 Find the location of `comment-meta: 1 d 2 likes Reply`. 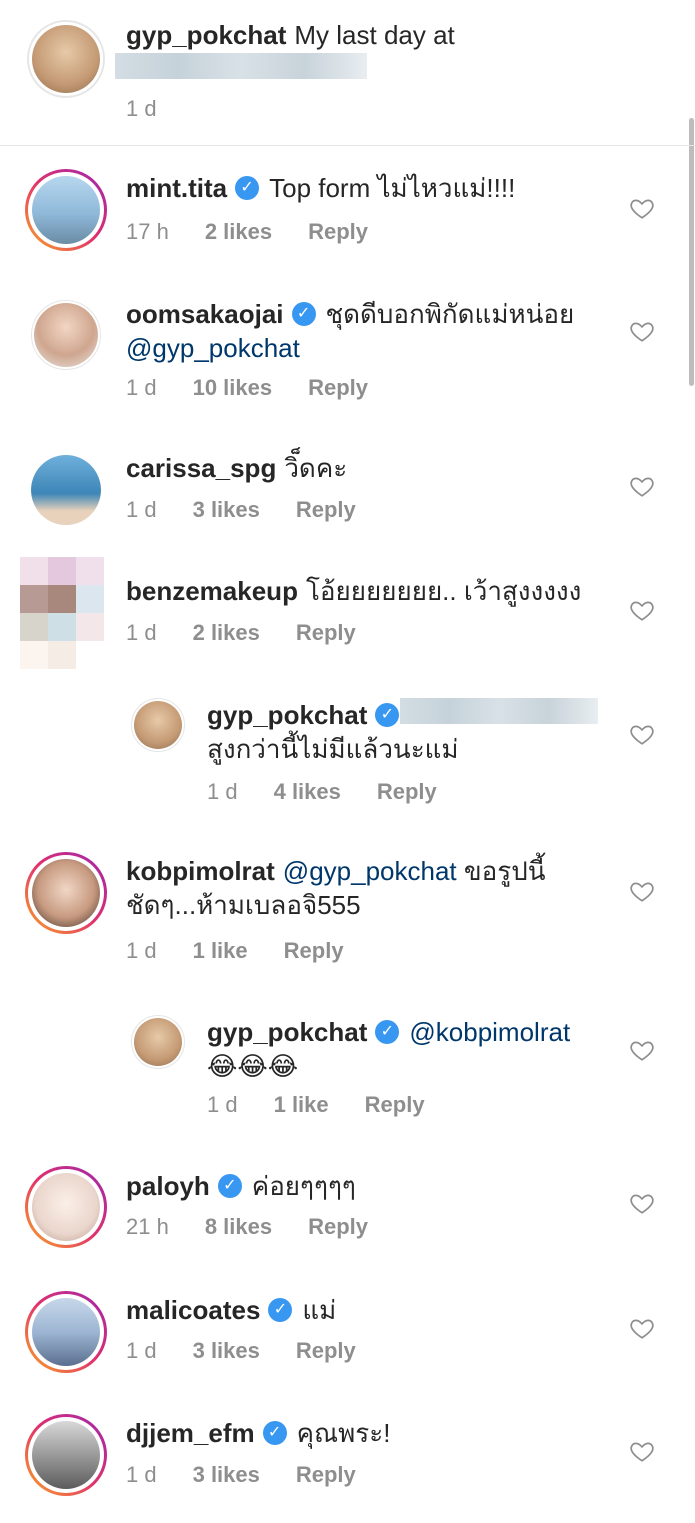

comment-meta: 1 d 2 likes Reply is located at coordinates (259, 633).